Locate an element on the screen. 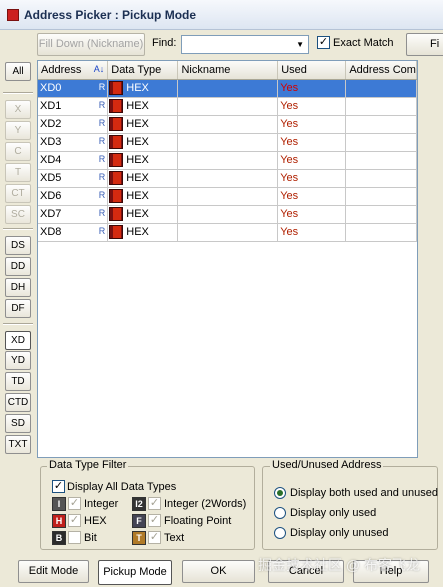 The image size is (443, 587). table-row: XD0 R HEX Yes is located at coordinates (227, 88).